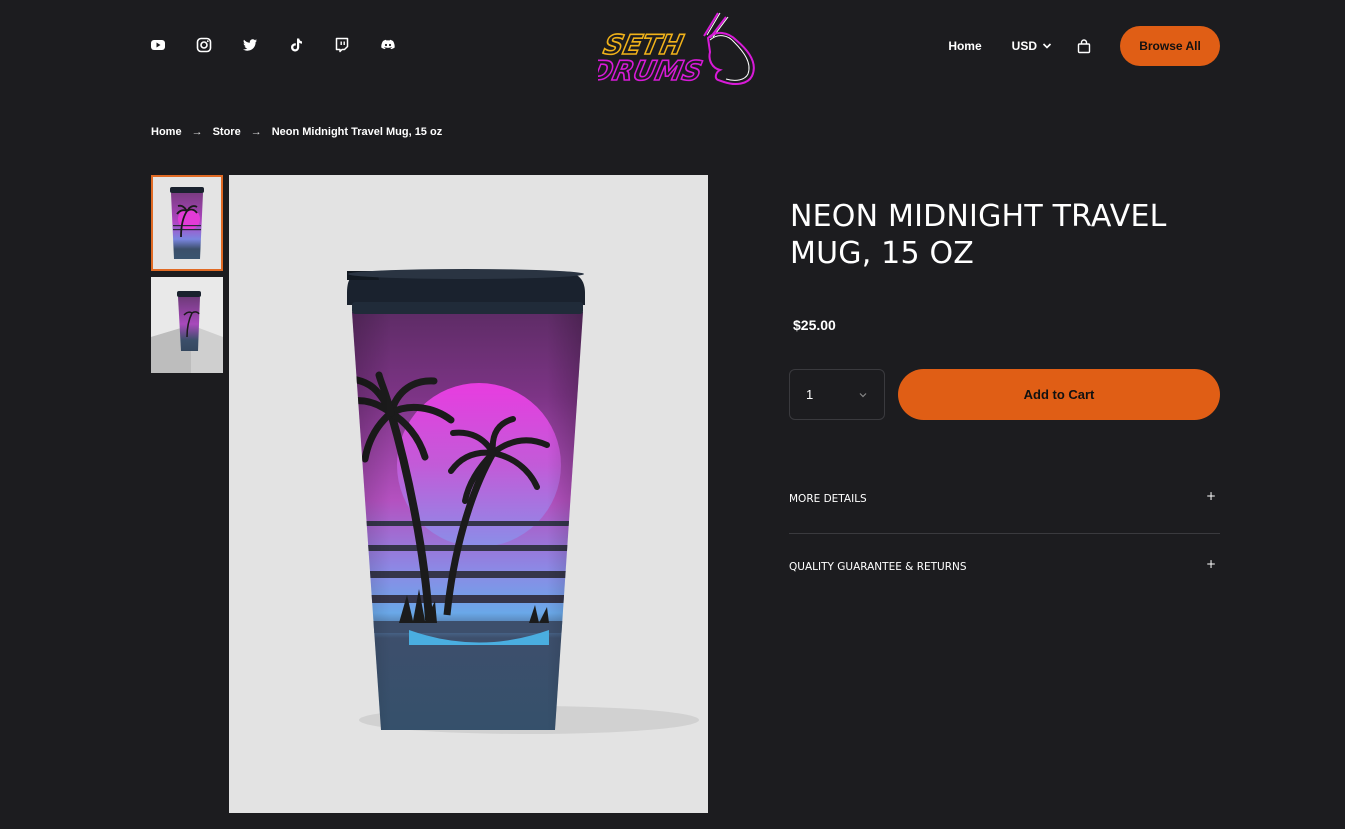 This screenshot has width=1345, height=829. Describe the element at coordinates (1059, 394) in the screenshot. I see `add-to-cart-button: Add to Cart` at that location.